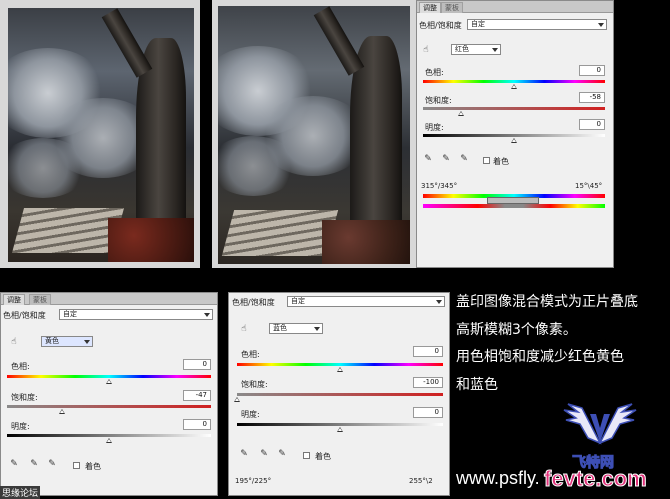  What do you see at coordinates (52, 341) in the screenshot?
I see `channel-value: 黄色` at bounding box center [52, 341].